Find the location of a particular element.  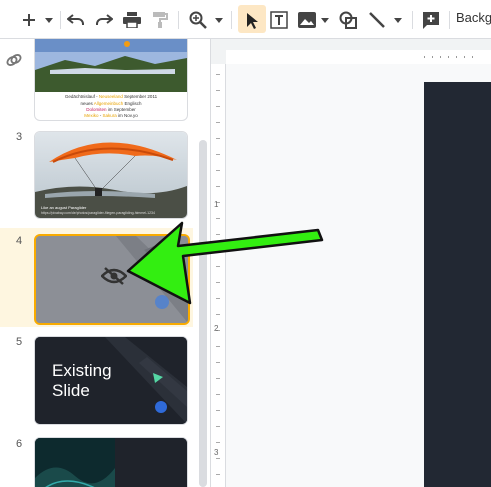

green-arrow-annotation is located at coordinates (225, 263).